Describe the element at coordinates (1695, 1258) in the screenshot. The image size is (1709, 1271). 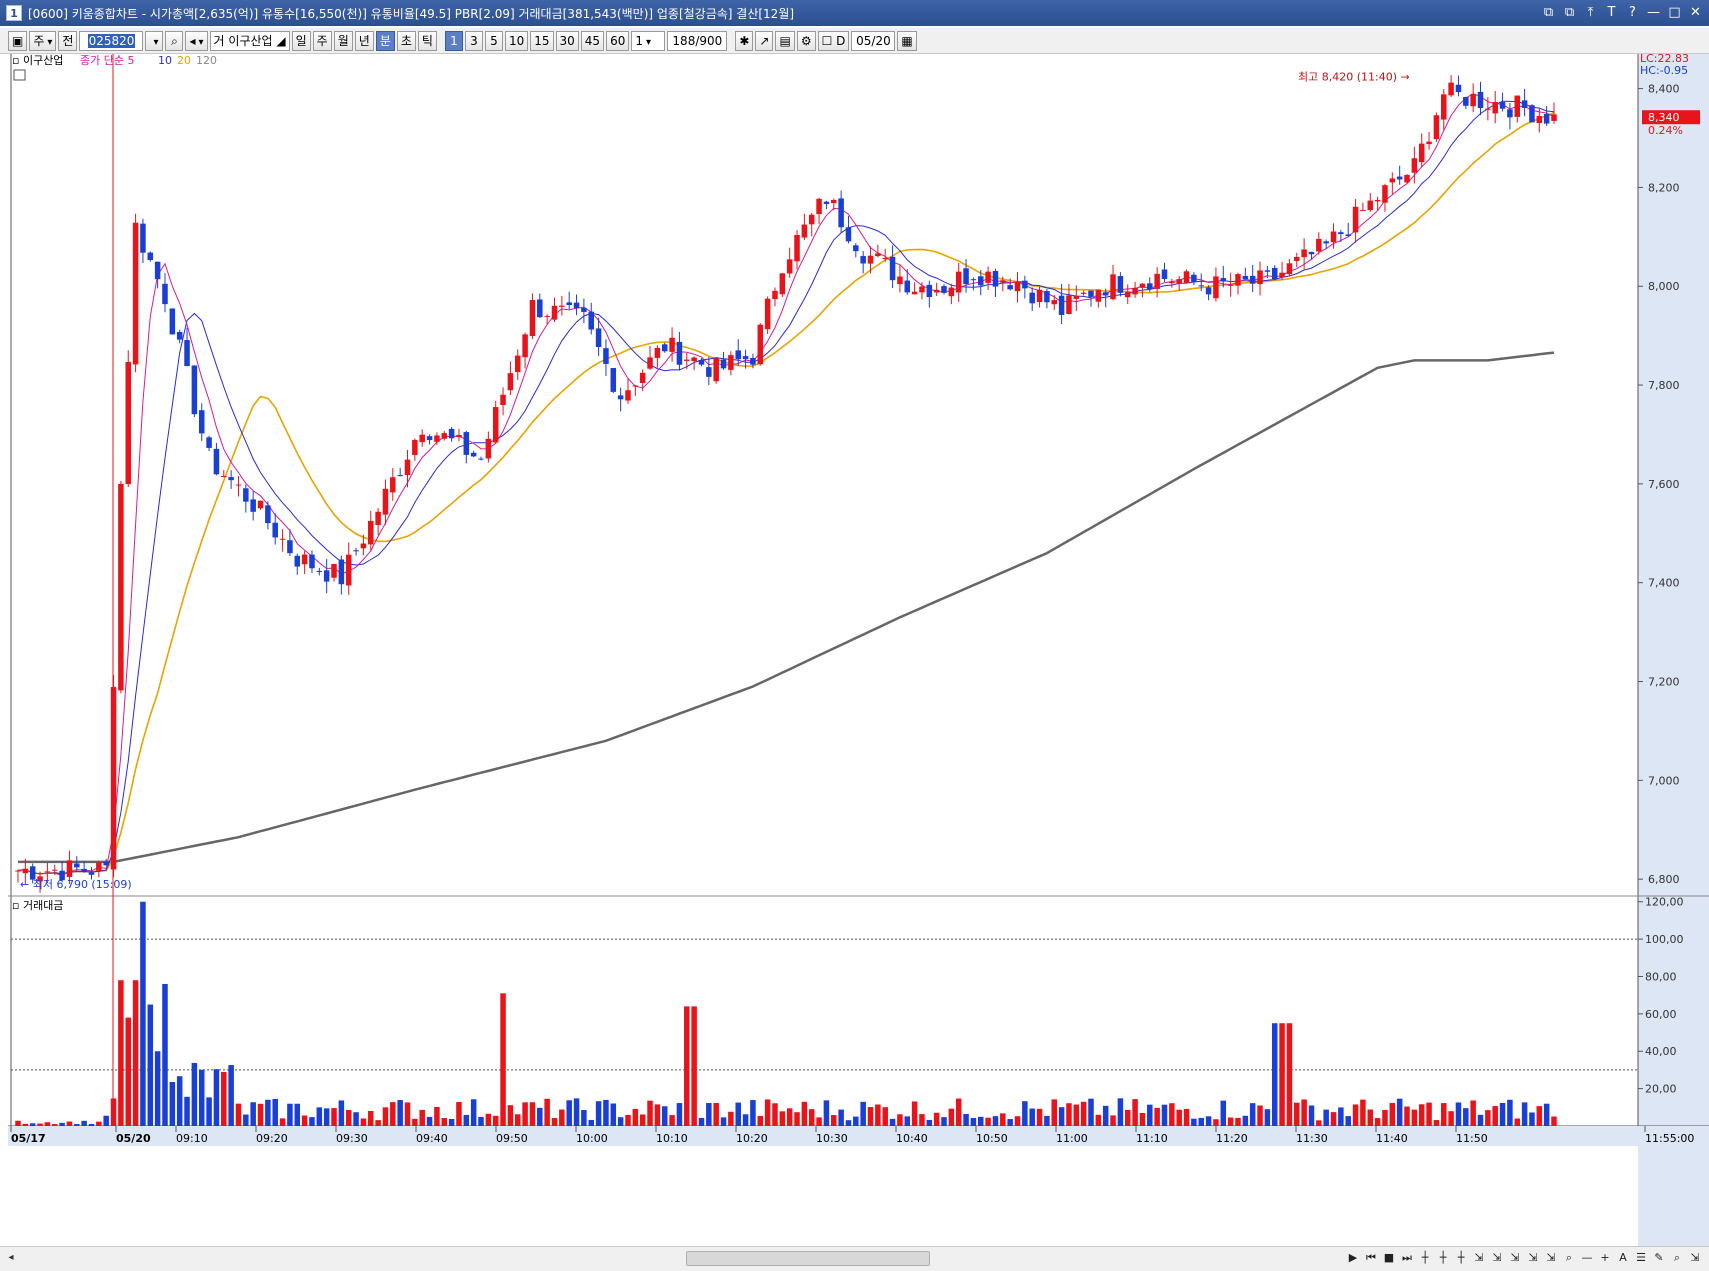
I see `expand-icon: ⇲` at that location.